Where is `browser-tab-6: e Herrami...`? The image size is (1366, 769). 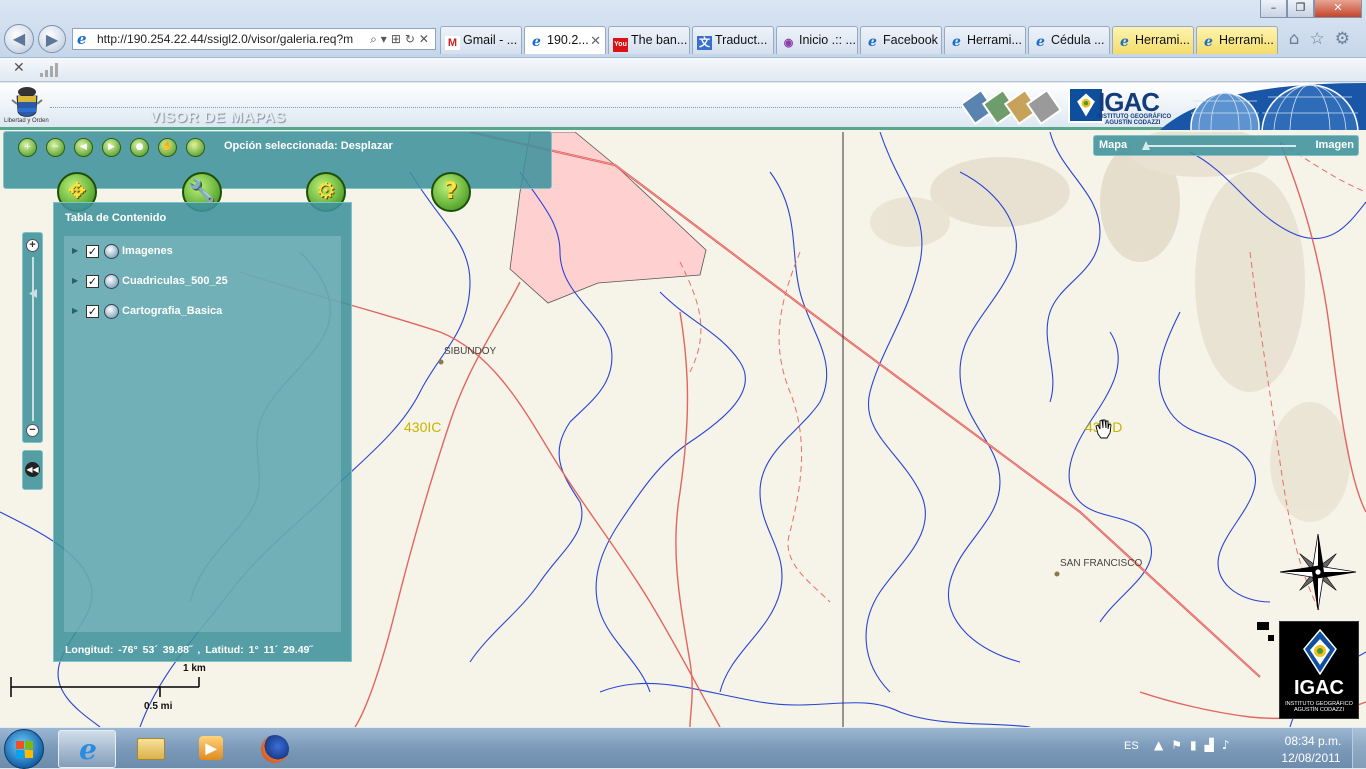 browser-tab-6: e Herrami... is located at coordinates (985, 40).